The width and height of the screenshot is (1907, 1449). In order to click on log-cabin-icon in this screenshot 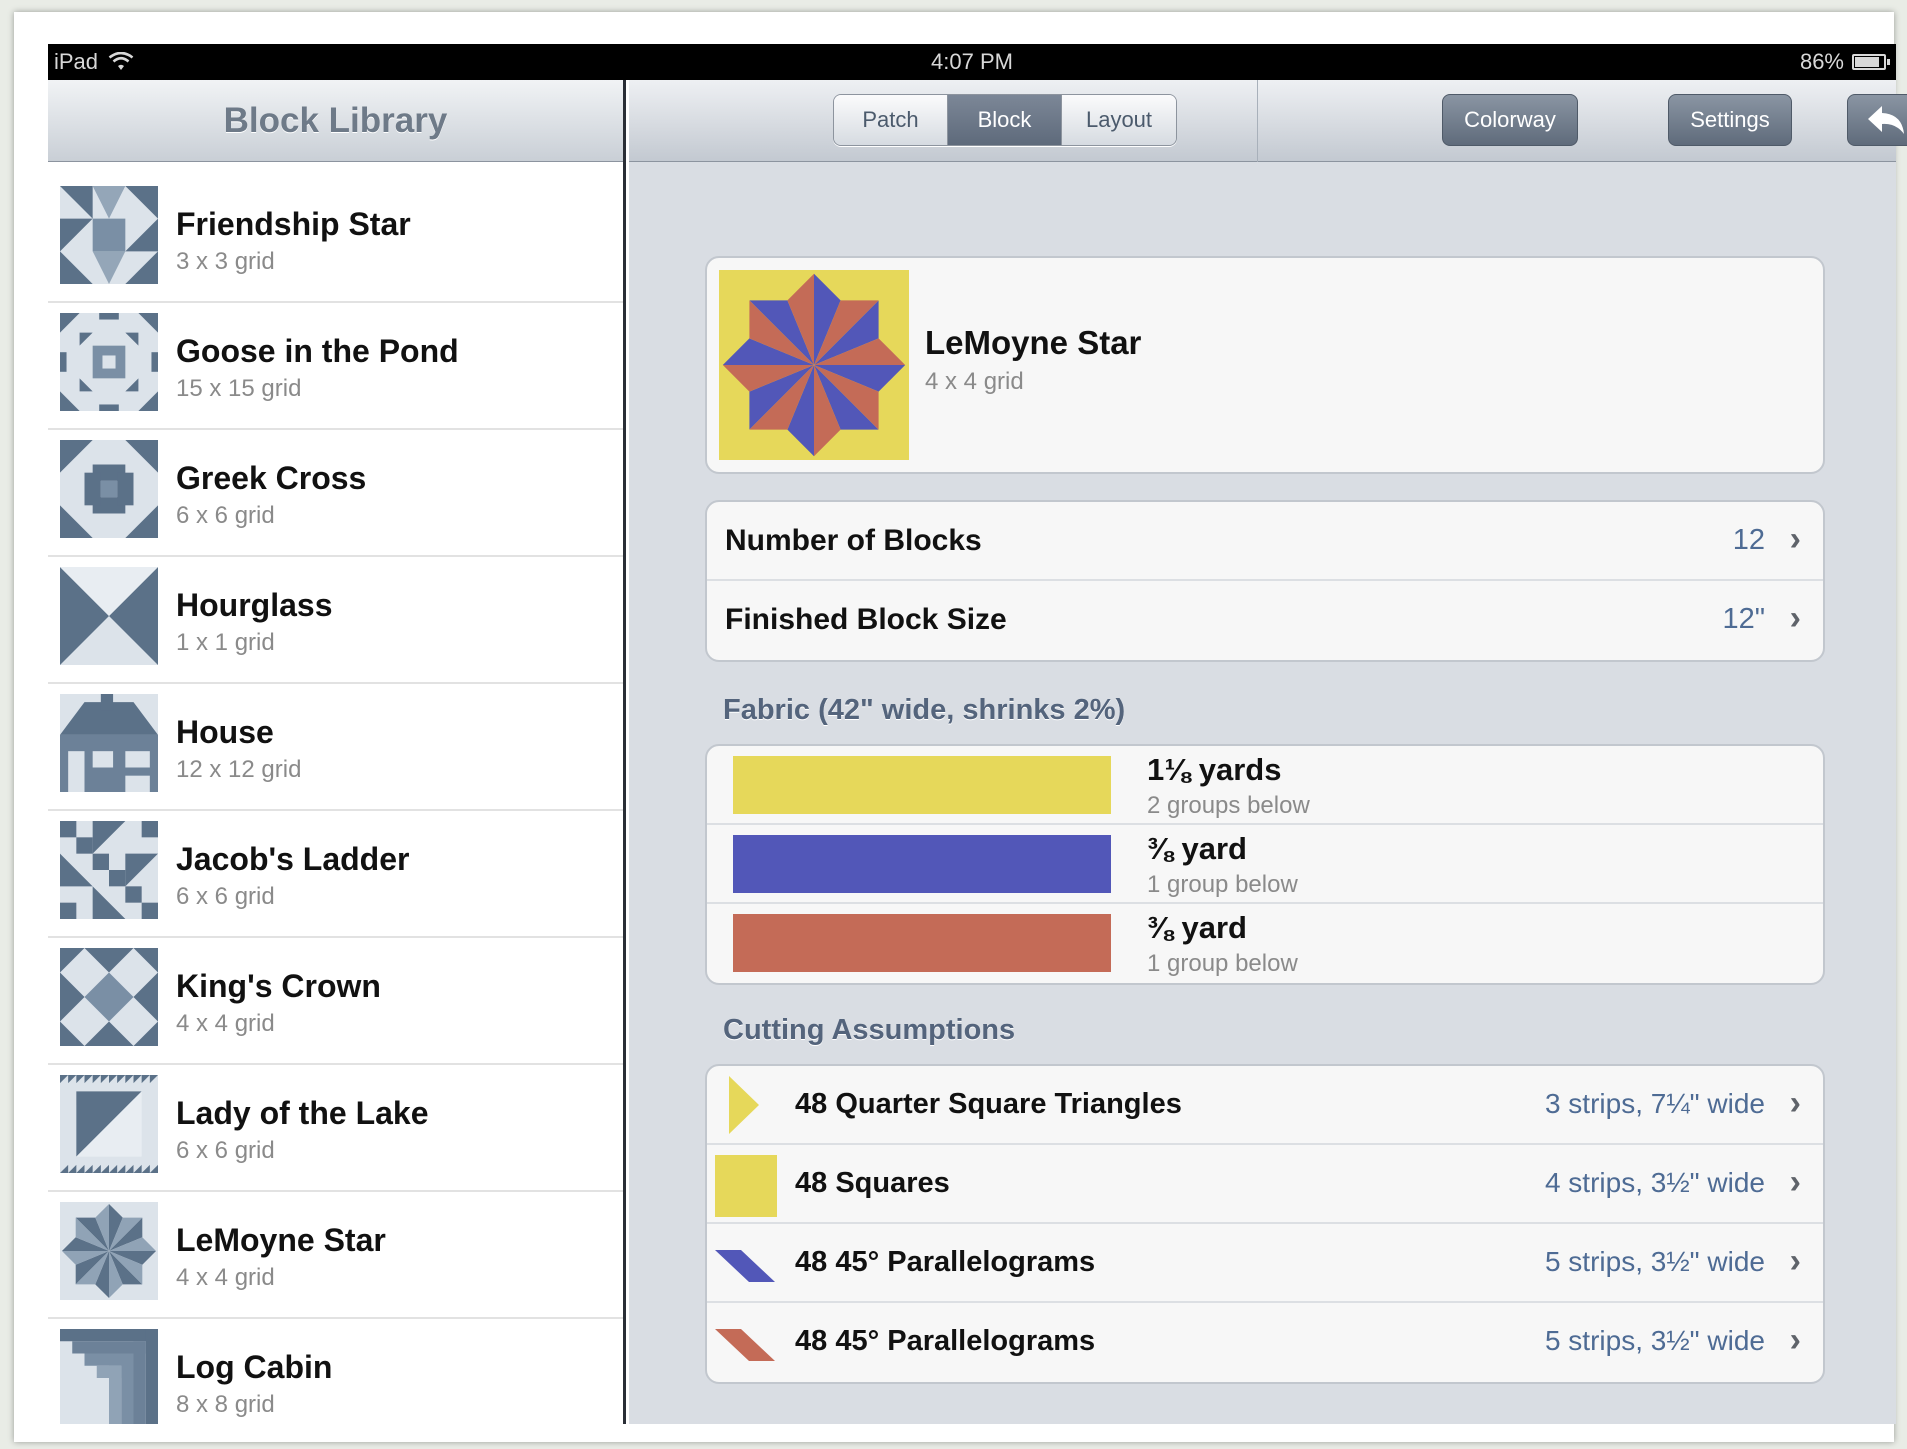, I will do `click(109, 1376)`.